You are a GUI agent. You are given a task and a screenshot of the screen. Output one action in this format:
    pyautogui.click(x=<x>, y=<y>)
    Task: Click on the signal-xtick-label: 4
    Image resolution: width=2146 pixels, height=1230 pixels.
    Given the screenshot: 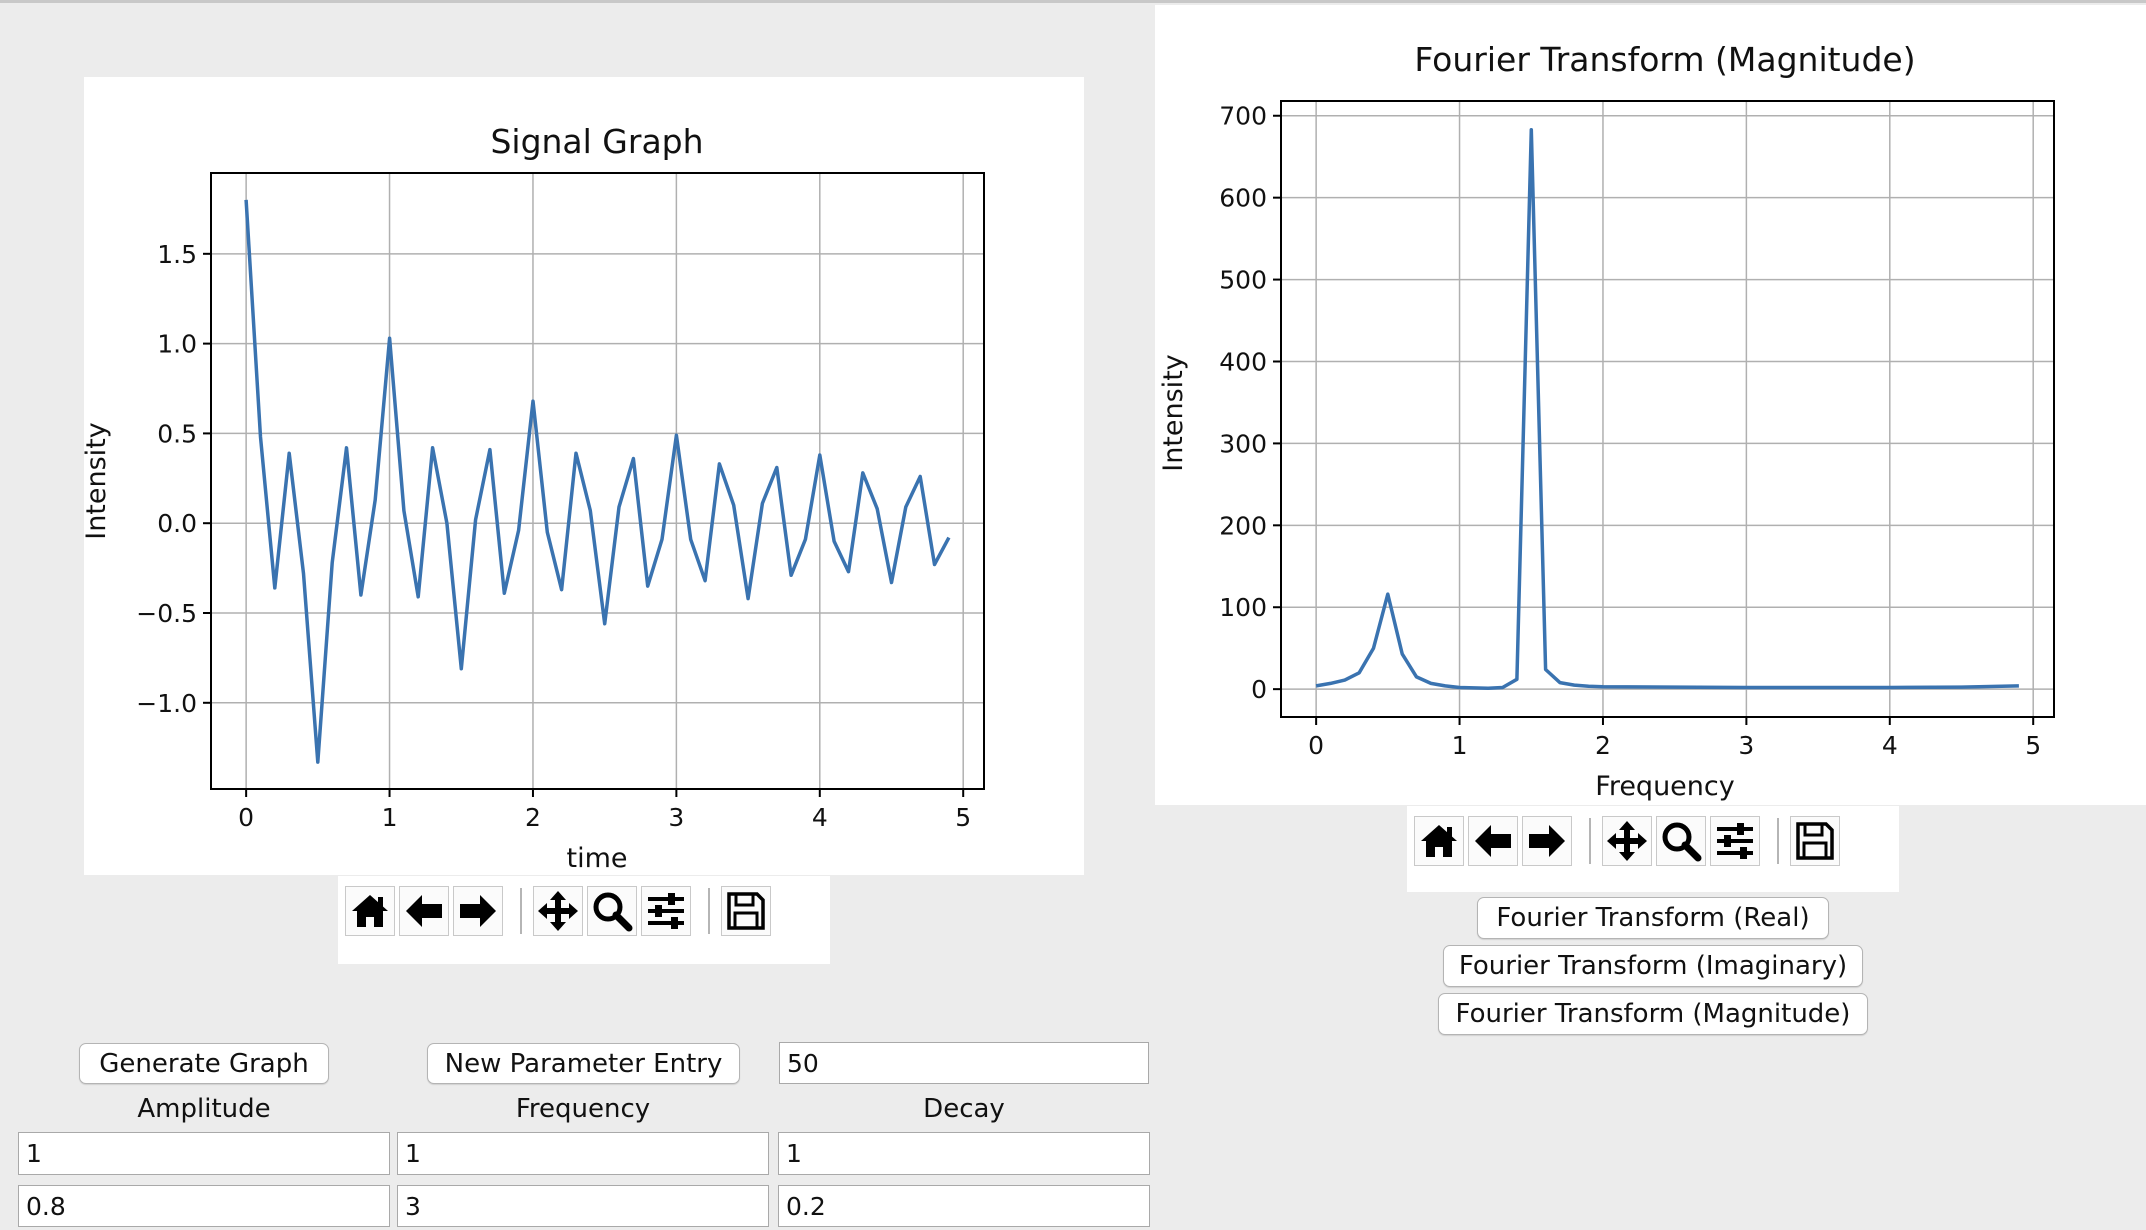 What is the action you would take?
    pyautogui.click(x=820, y=817)
    